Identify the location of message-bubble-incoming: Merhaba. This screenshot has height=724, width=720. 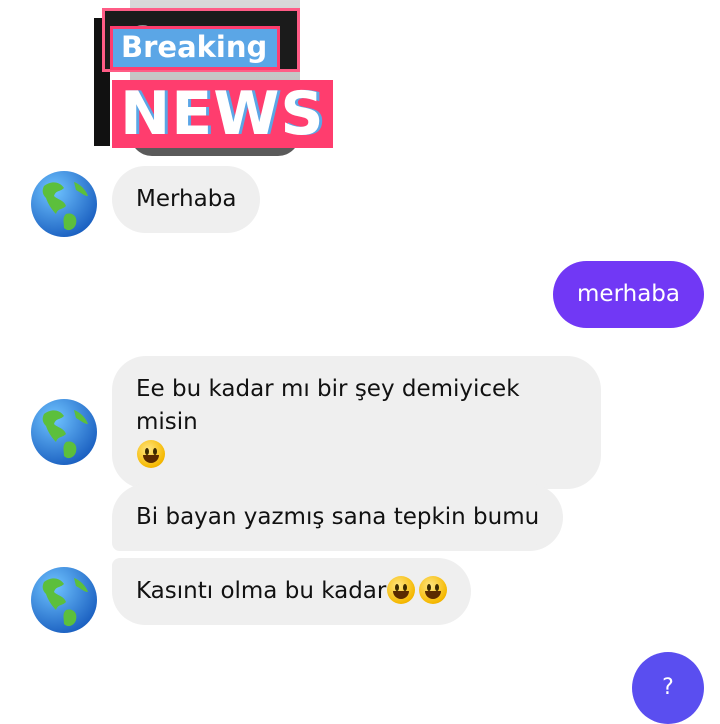
(186, 199).